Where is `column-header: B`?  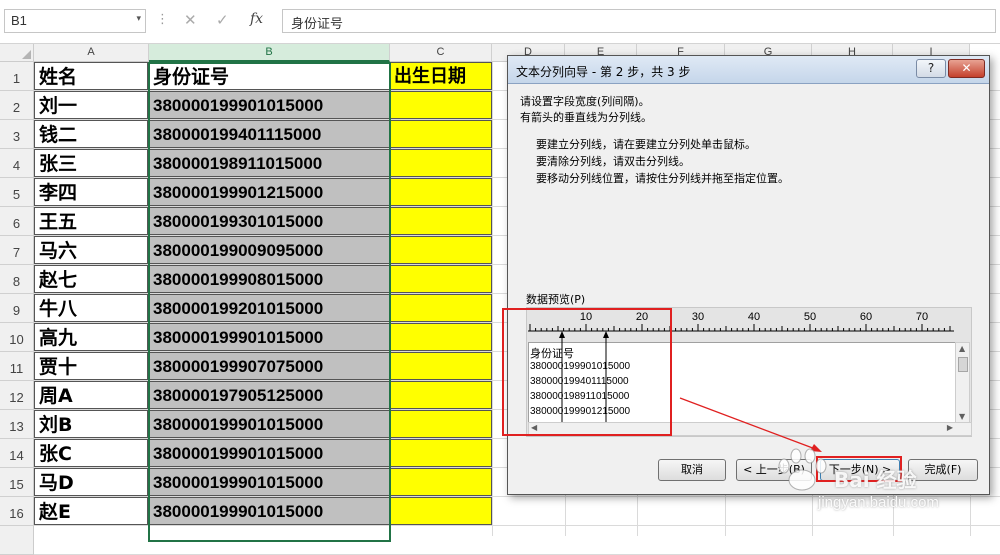 column-header: B is located at coordinates (269, 53).